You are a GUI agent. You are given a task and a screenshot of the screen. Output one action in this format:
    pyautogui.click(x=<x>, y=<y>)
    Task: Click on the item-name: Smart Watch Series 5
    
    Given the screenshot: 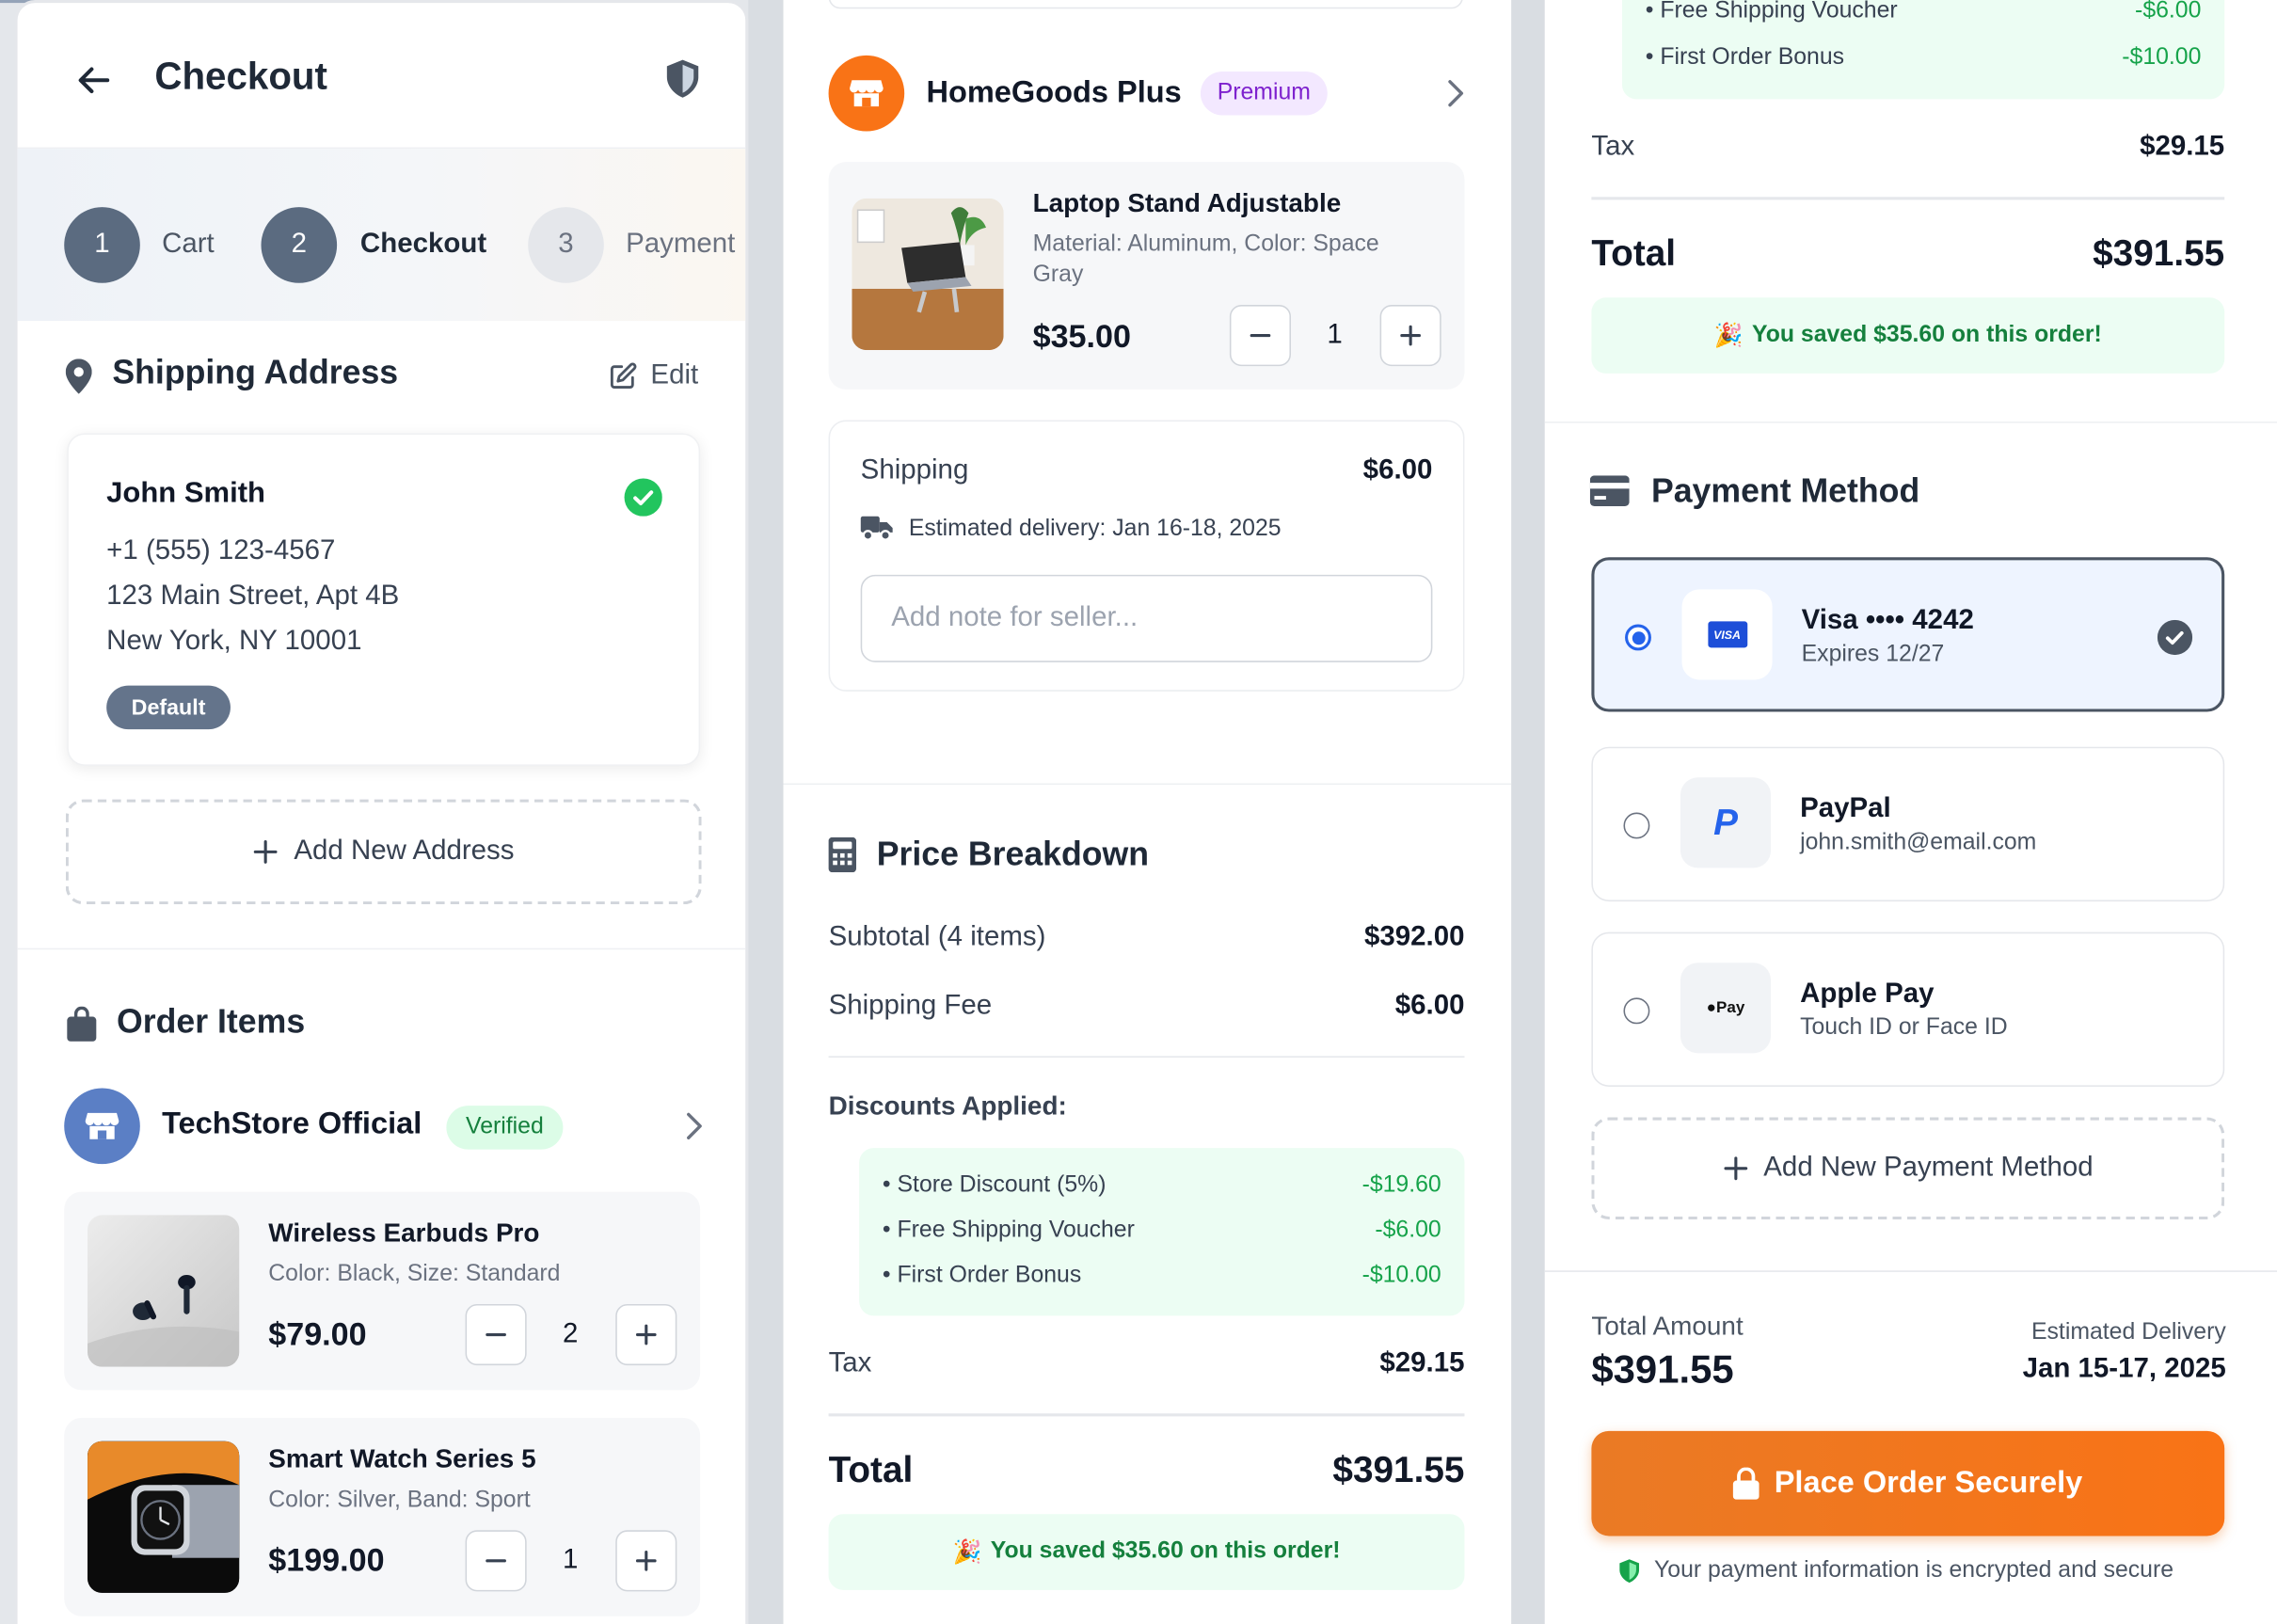 What is the action you would take?
    pyautogui.click(x=402, y=1458)
    